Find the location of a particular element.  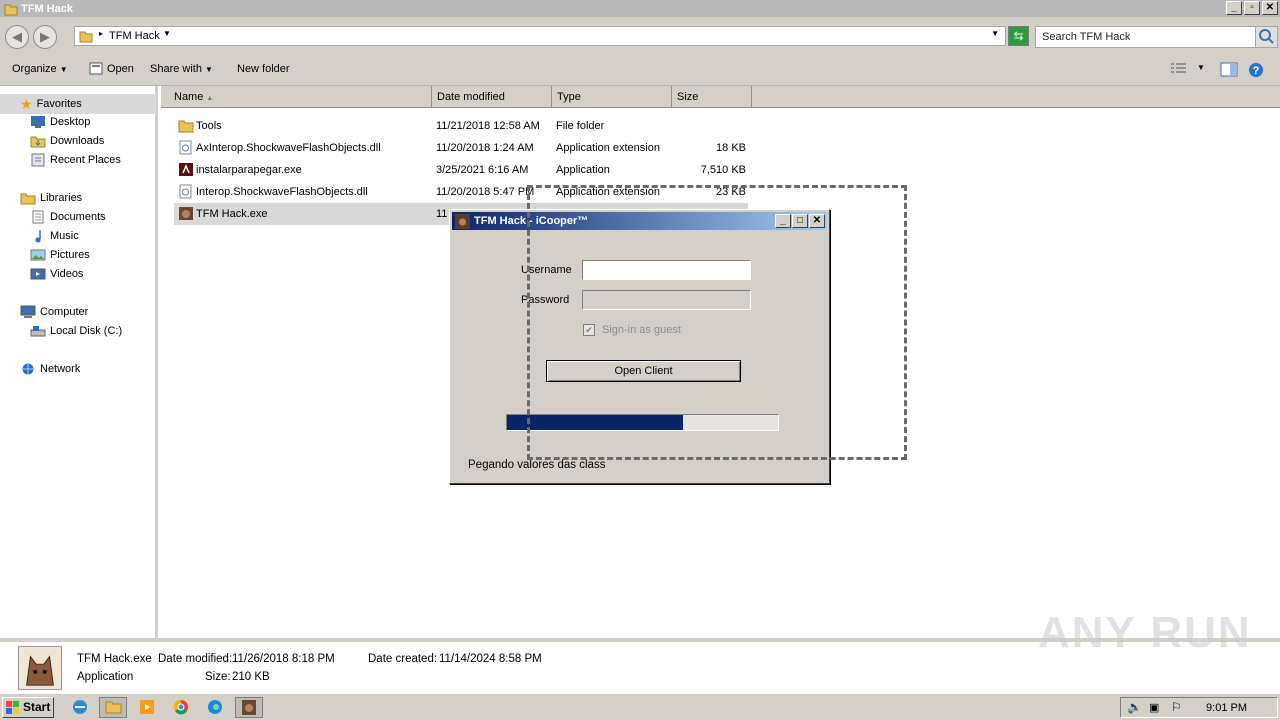

view-list-icon is located at coordinates (1178, 68).